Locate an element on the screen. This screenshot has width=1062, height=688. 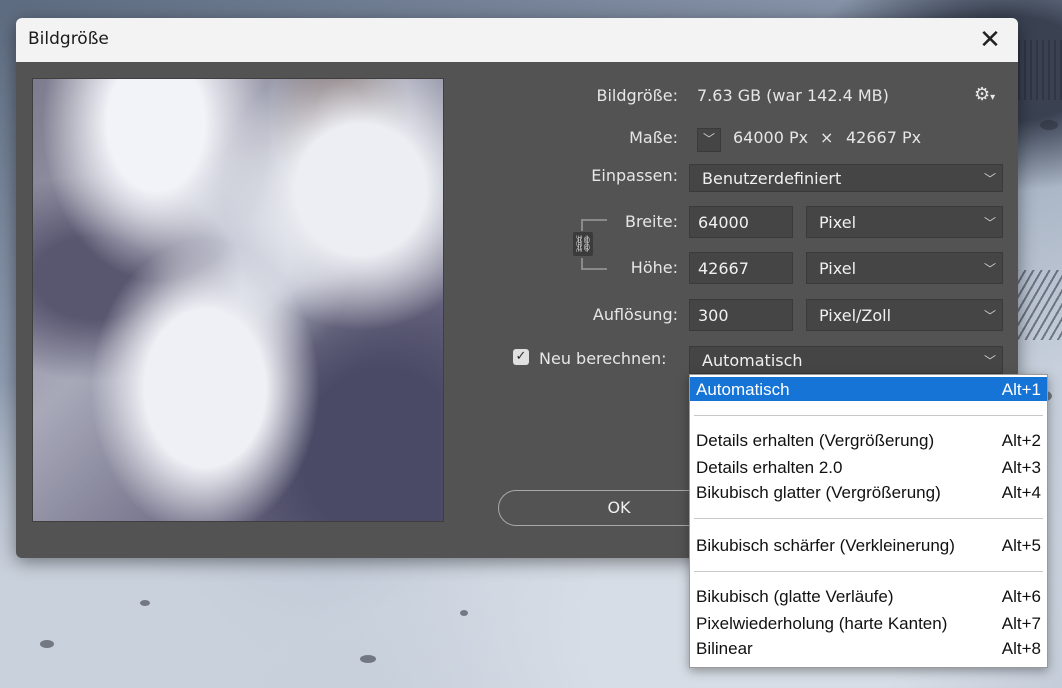
link-icon: ⛓ is located at coordinates (583, 244).